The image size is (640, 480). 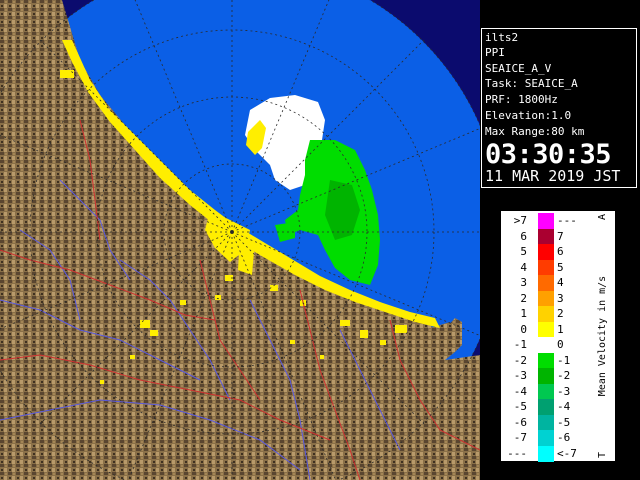 What do you see at coordinates (602, 217) in the screenshot?
I see `legend-top-mark: A` at bounding box center [602, 217].